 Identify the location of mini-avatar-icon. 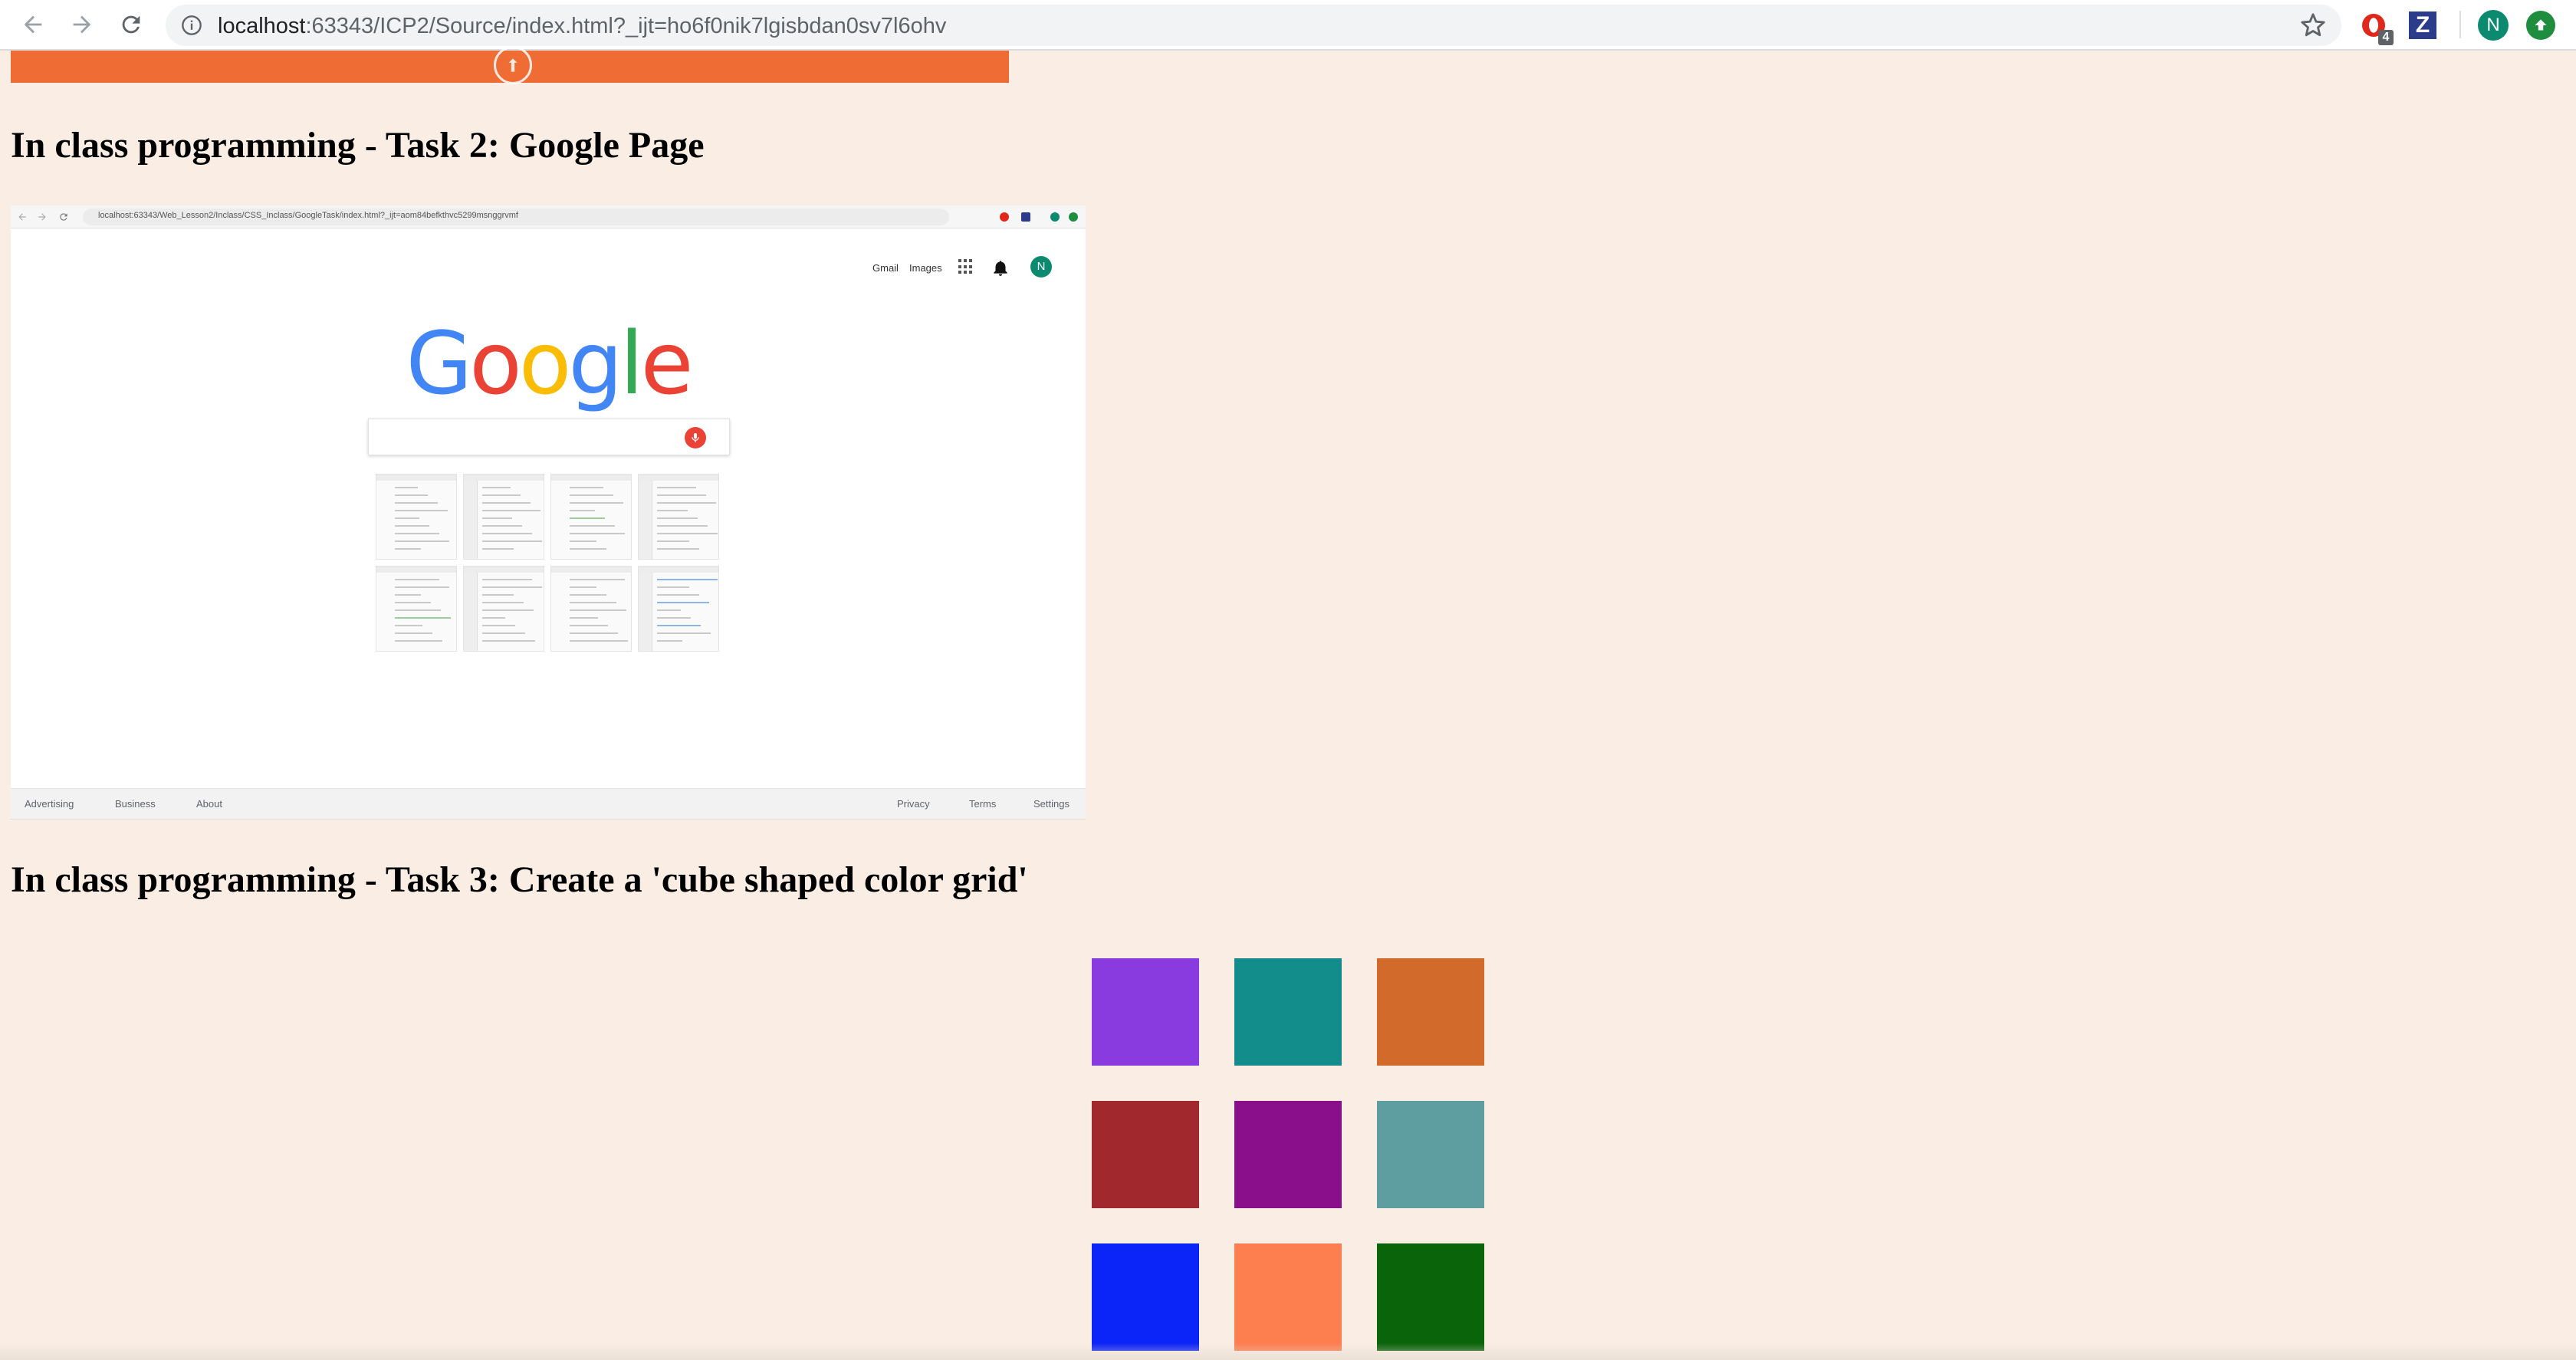
(1055, 217).